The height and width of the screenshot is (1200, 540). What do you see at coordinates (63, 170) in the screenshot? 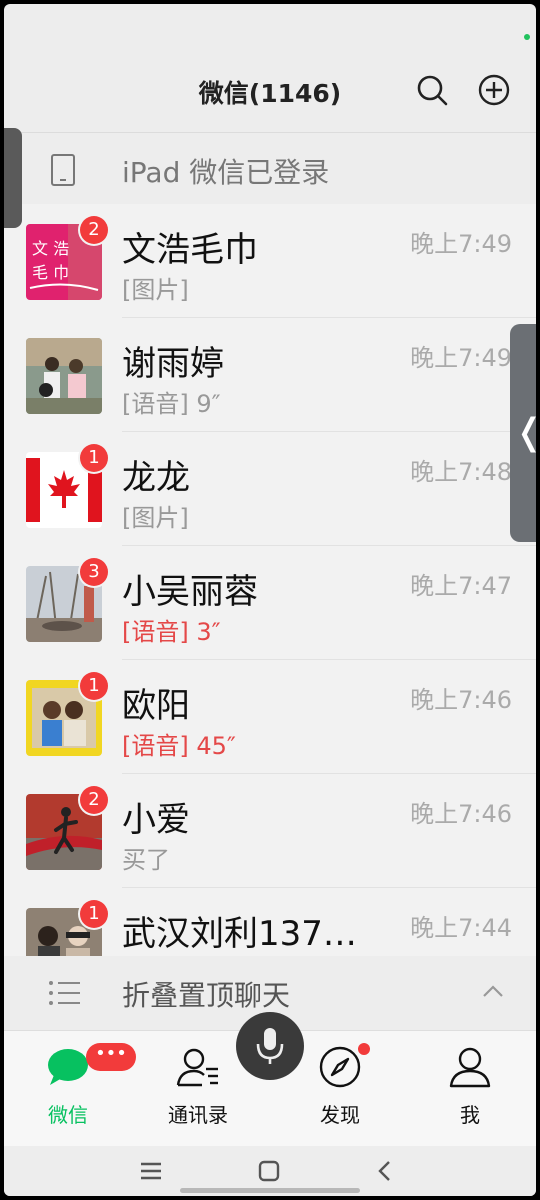
I see `tablet-icon` at bounding box center [63, 170].